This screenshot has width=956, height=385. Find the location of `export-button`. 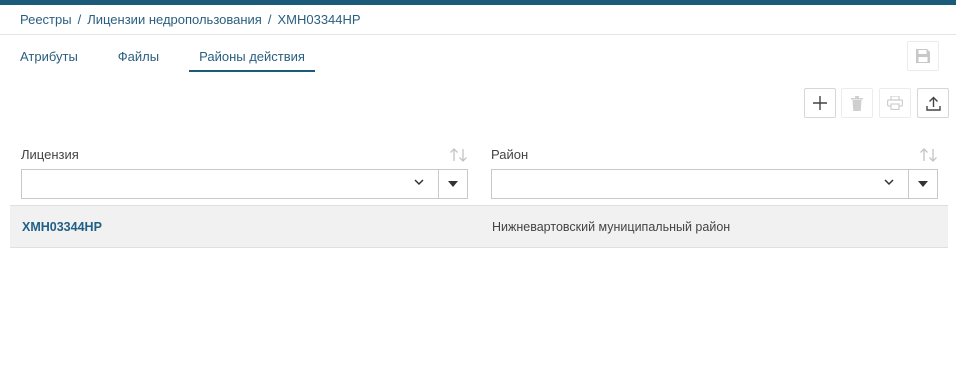

export-button is located at coordinates (933, 103).